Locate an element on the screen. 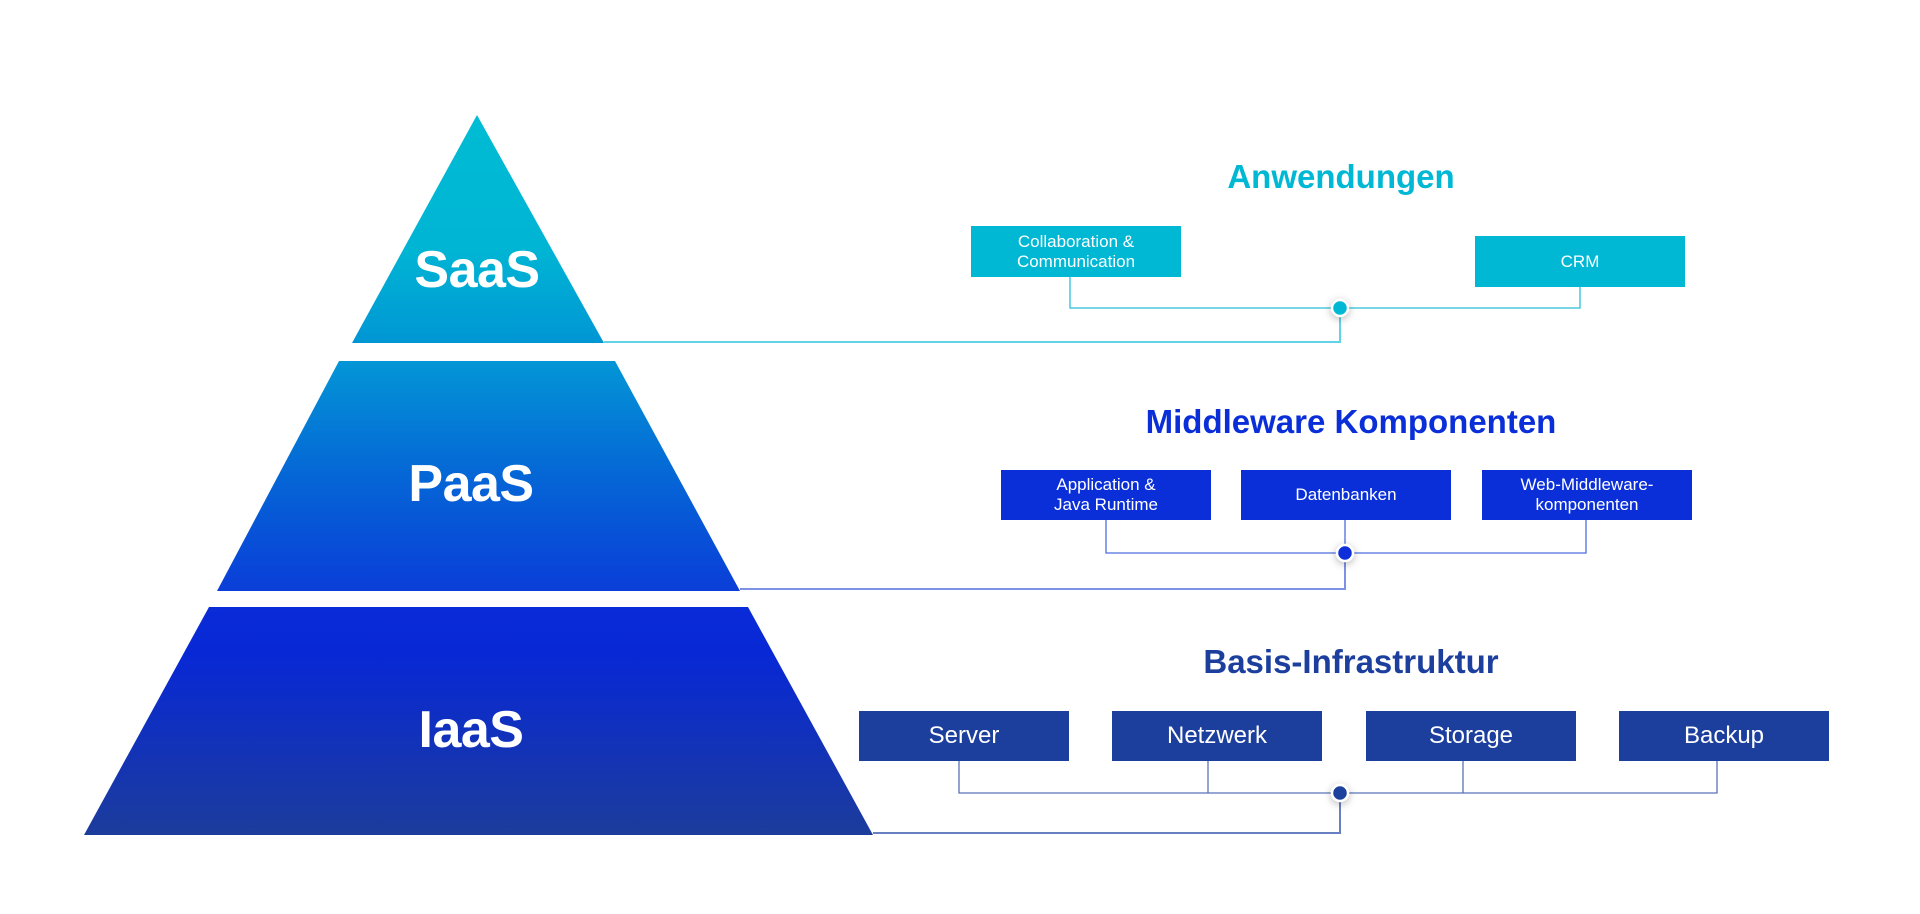  iaas-item-storage: Storage is located at coordinates (1471, 736).